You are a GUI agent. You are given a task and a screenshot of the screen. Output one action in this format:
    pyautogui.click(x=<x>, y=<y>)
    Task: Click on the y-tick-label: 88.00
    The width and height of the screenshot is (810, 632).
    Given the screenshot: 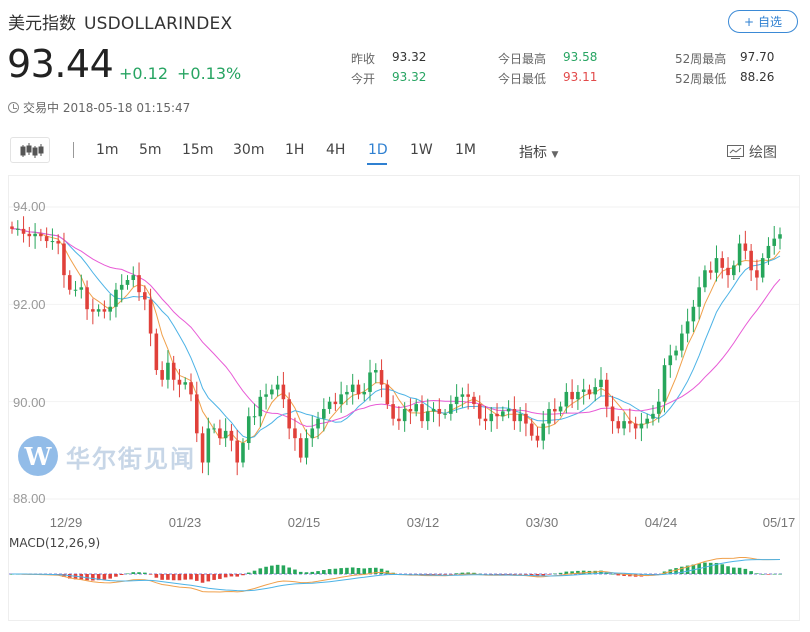 What is the action you would take?
    pyautogui.click(x=29, y=498)
    